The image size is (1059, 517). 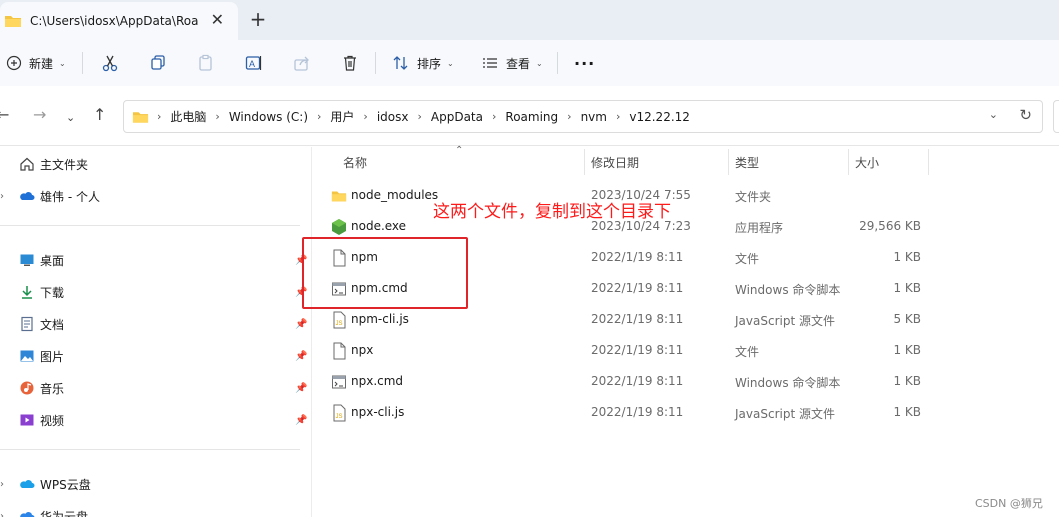 What do you see at coordinates (206, 63) in the screenshot?
I see `paste-button` at bounding box center [206, 63].